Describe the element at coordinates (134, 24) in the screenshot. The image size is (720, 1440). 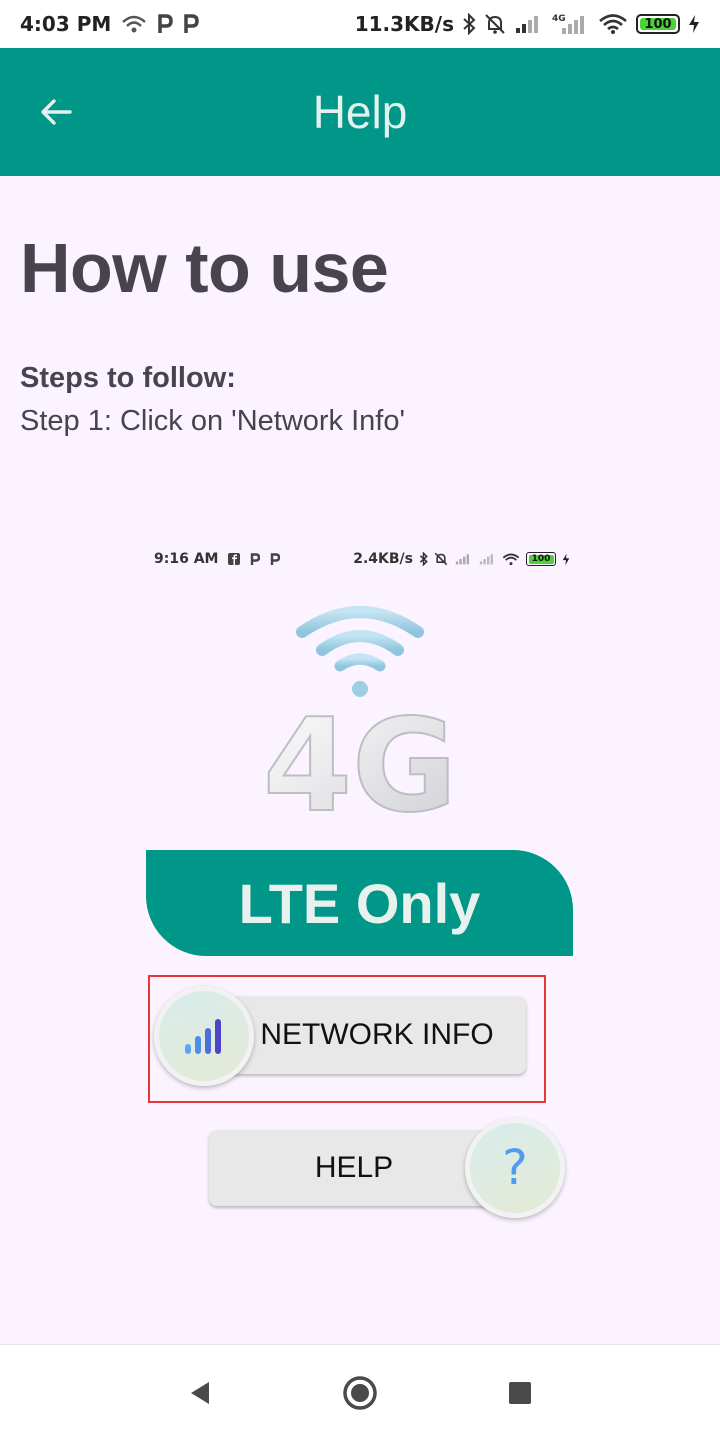
I see `hotspot-icon` at that location.